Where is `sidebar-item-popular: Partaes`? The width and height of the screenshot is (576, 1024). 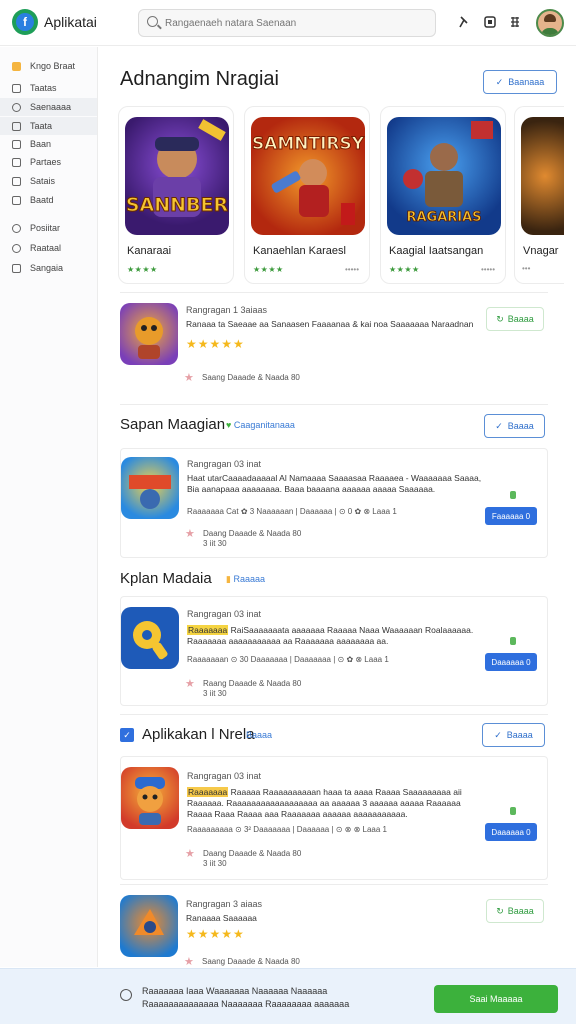
sidebar-item-popular: Partaes is located at coordinates (48, 162).